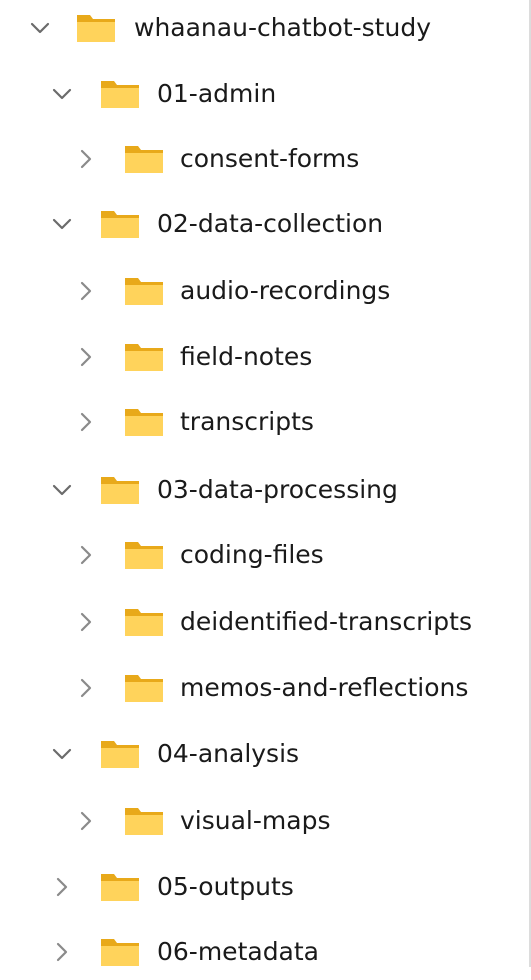 This screenshot has height=980, width=531. I want to click on tree-item-label: visual-maps, so click(255, 820).